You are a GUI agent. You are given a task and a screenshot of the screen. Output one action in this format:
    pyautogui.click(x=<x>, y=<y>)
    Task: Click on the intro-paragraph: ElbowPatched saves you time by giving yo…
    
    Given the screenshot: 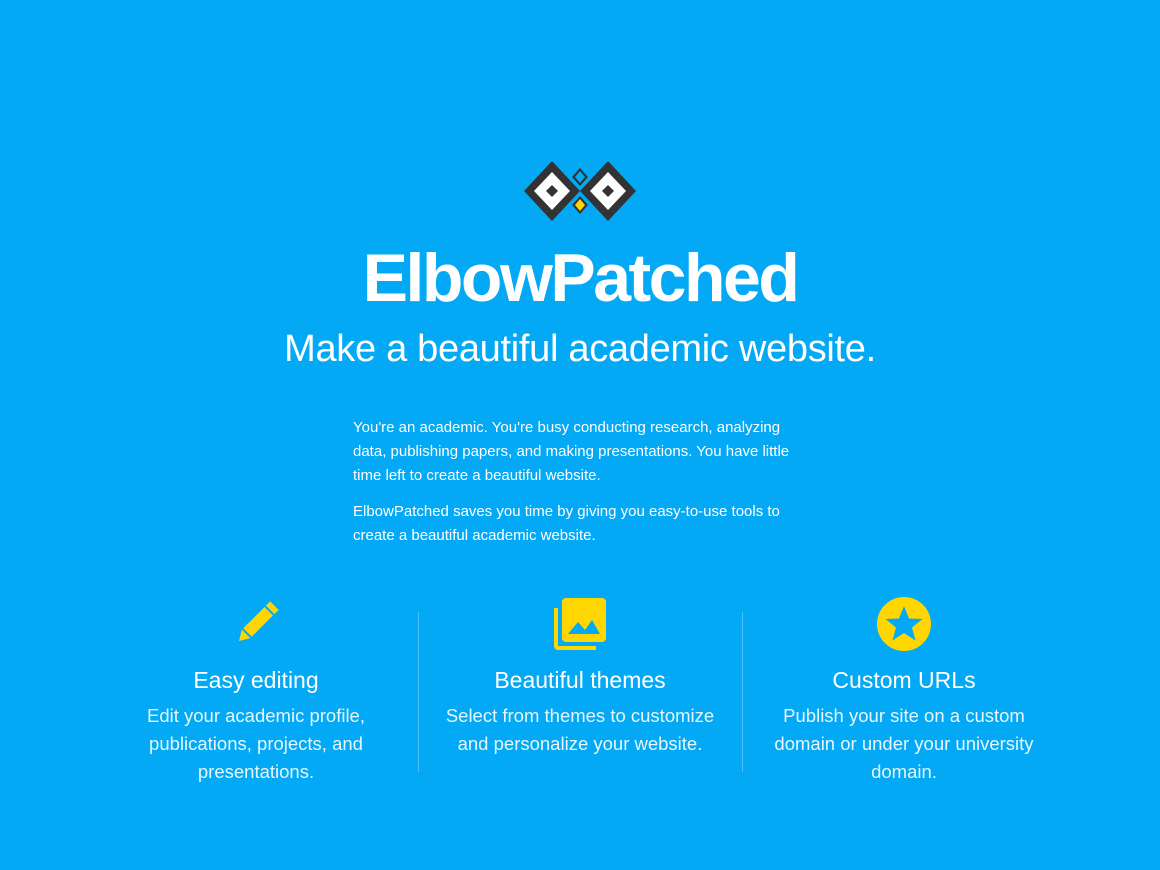 What is the action you would take?
    pyautogui.click(x=566, y=523)
    